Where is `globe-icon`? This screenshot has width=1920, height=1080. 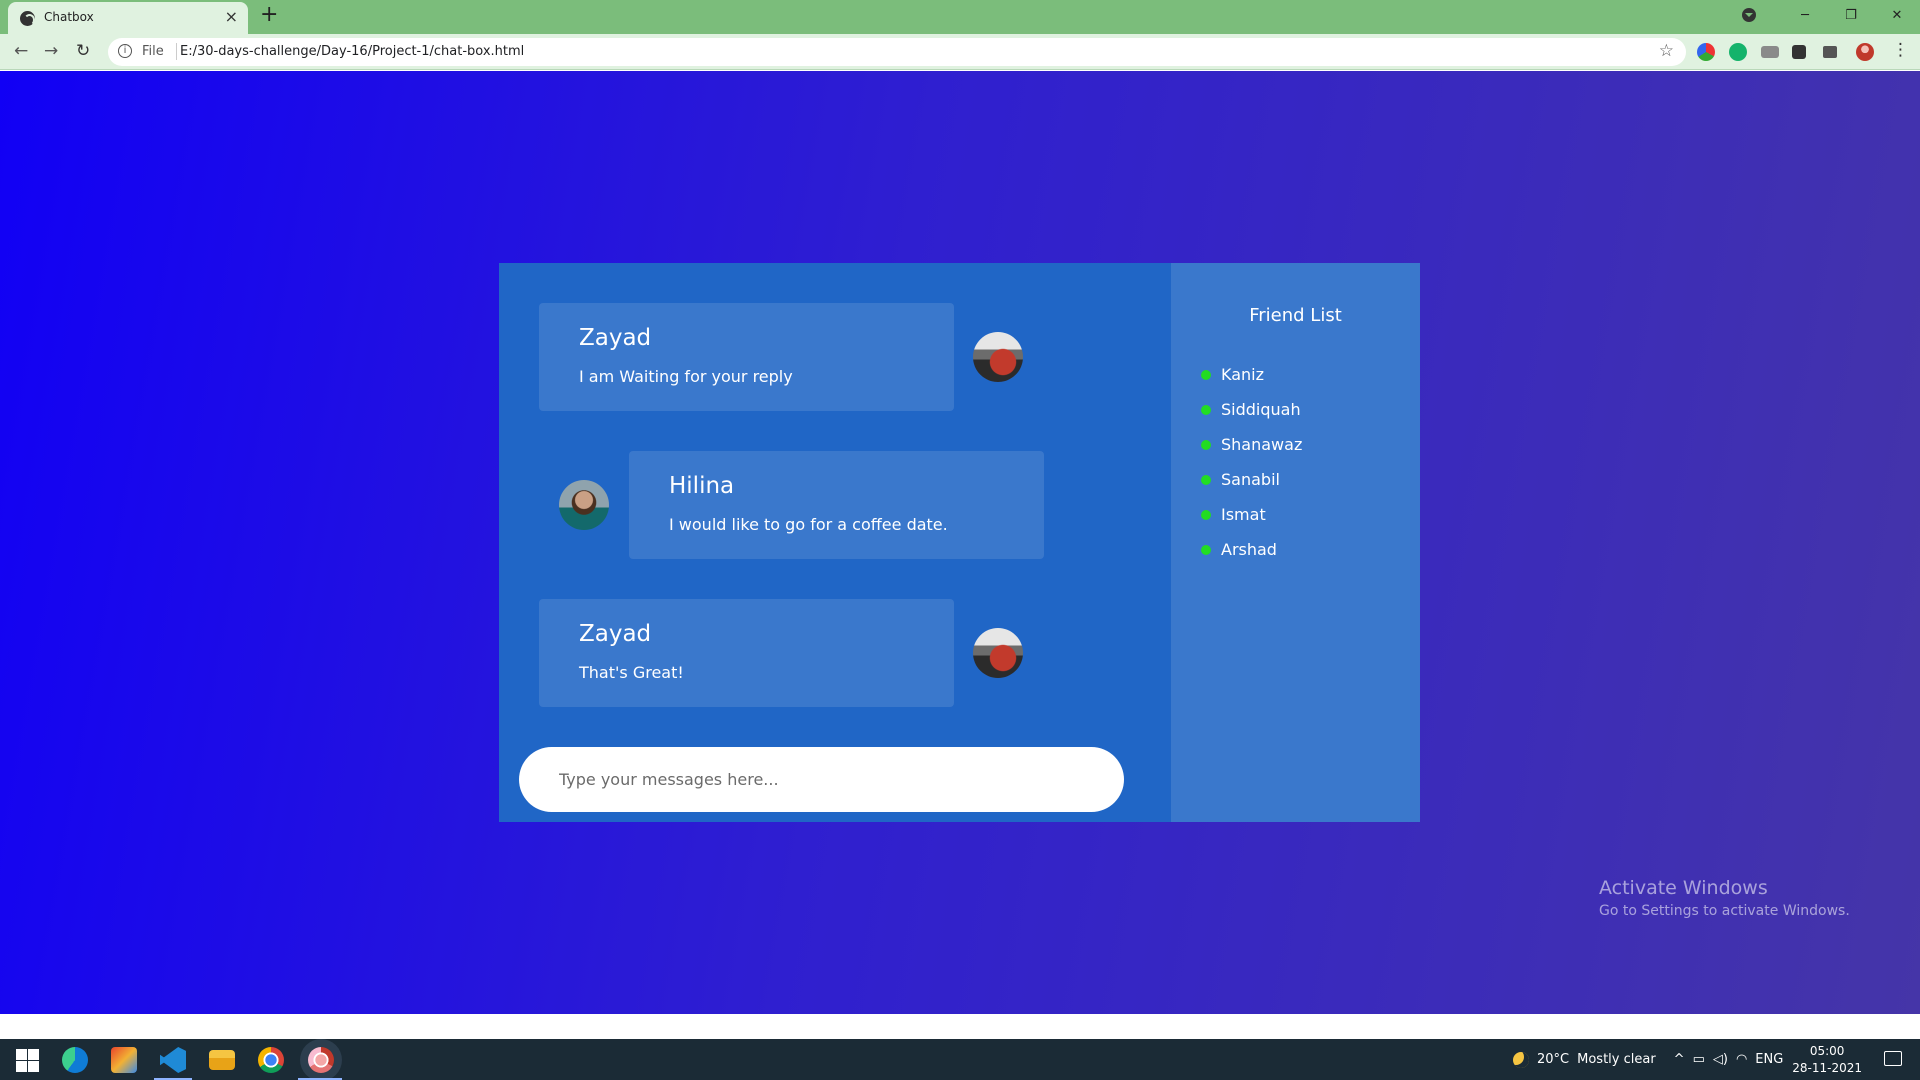 globe-icon is located at coordinates (27, 18).